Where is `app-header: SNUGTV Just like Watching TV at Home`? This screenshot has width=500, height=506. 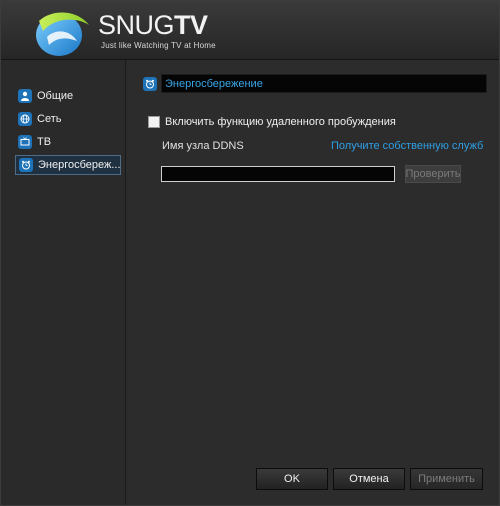
app-header: SNUGTV Just like Watching TV at Home is located at coordinates (250, 30).